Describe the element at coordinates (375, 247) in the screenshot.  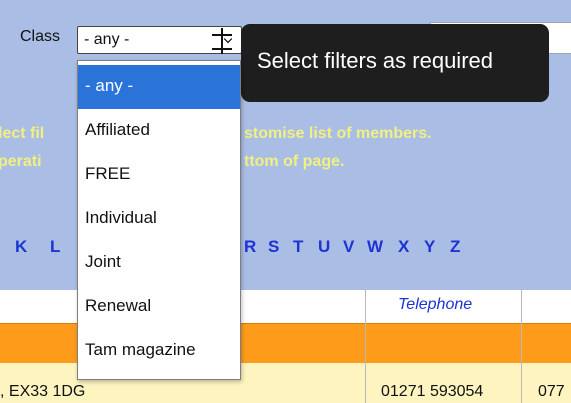
I see `alphabet-link-w: W` at that location.